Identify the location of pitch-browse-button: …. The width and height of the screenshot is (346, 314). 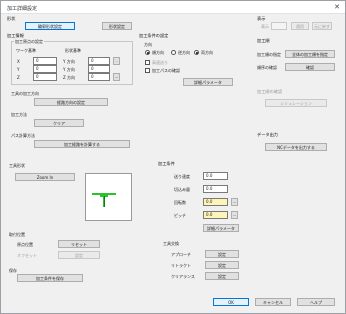
(234, 215).